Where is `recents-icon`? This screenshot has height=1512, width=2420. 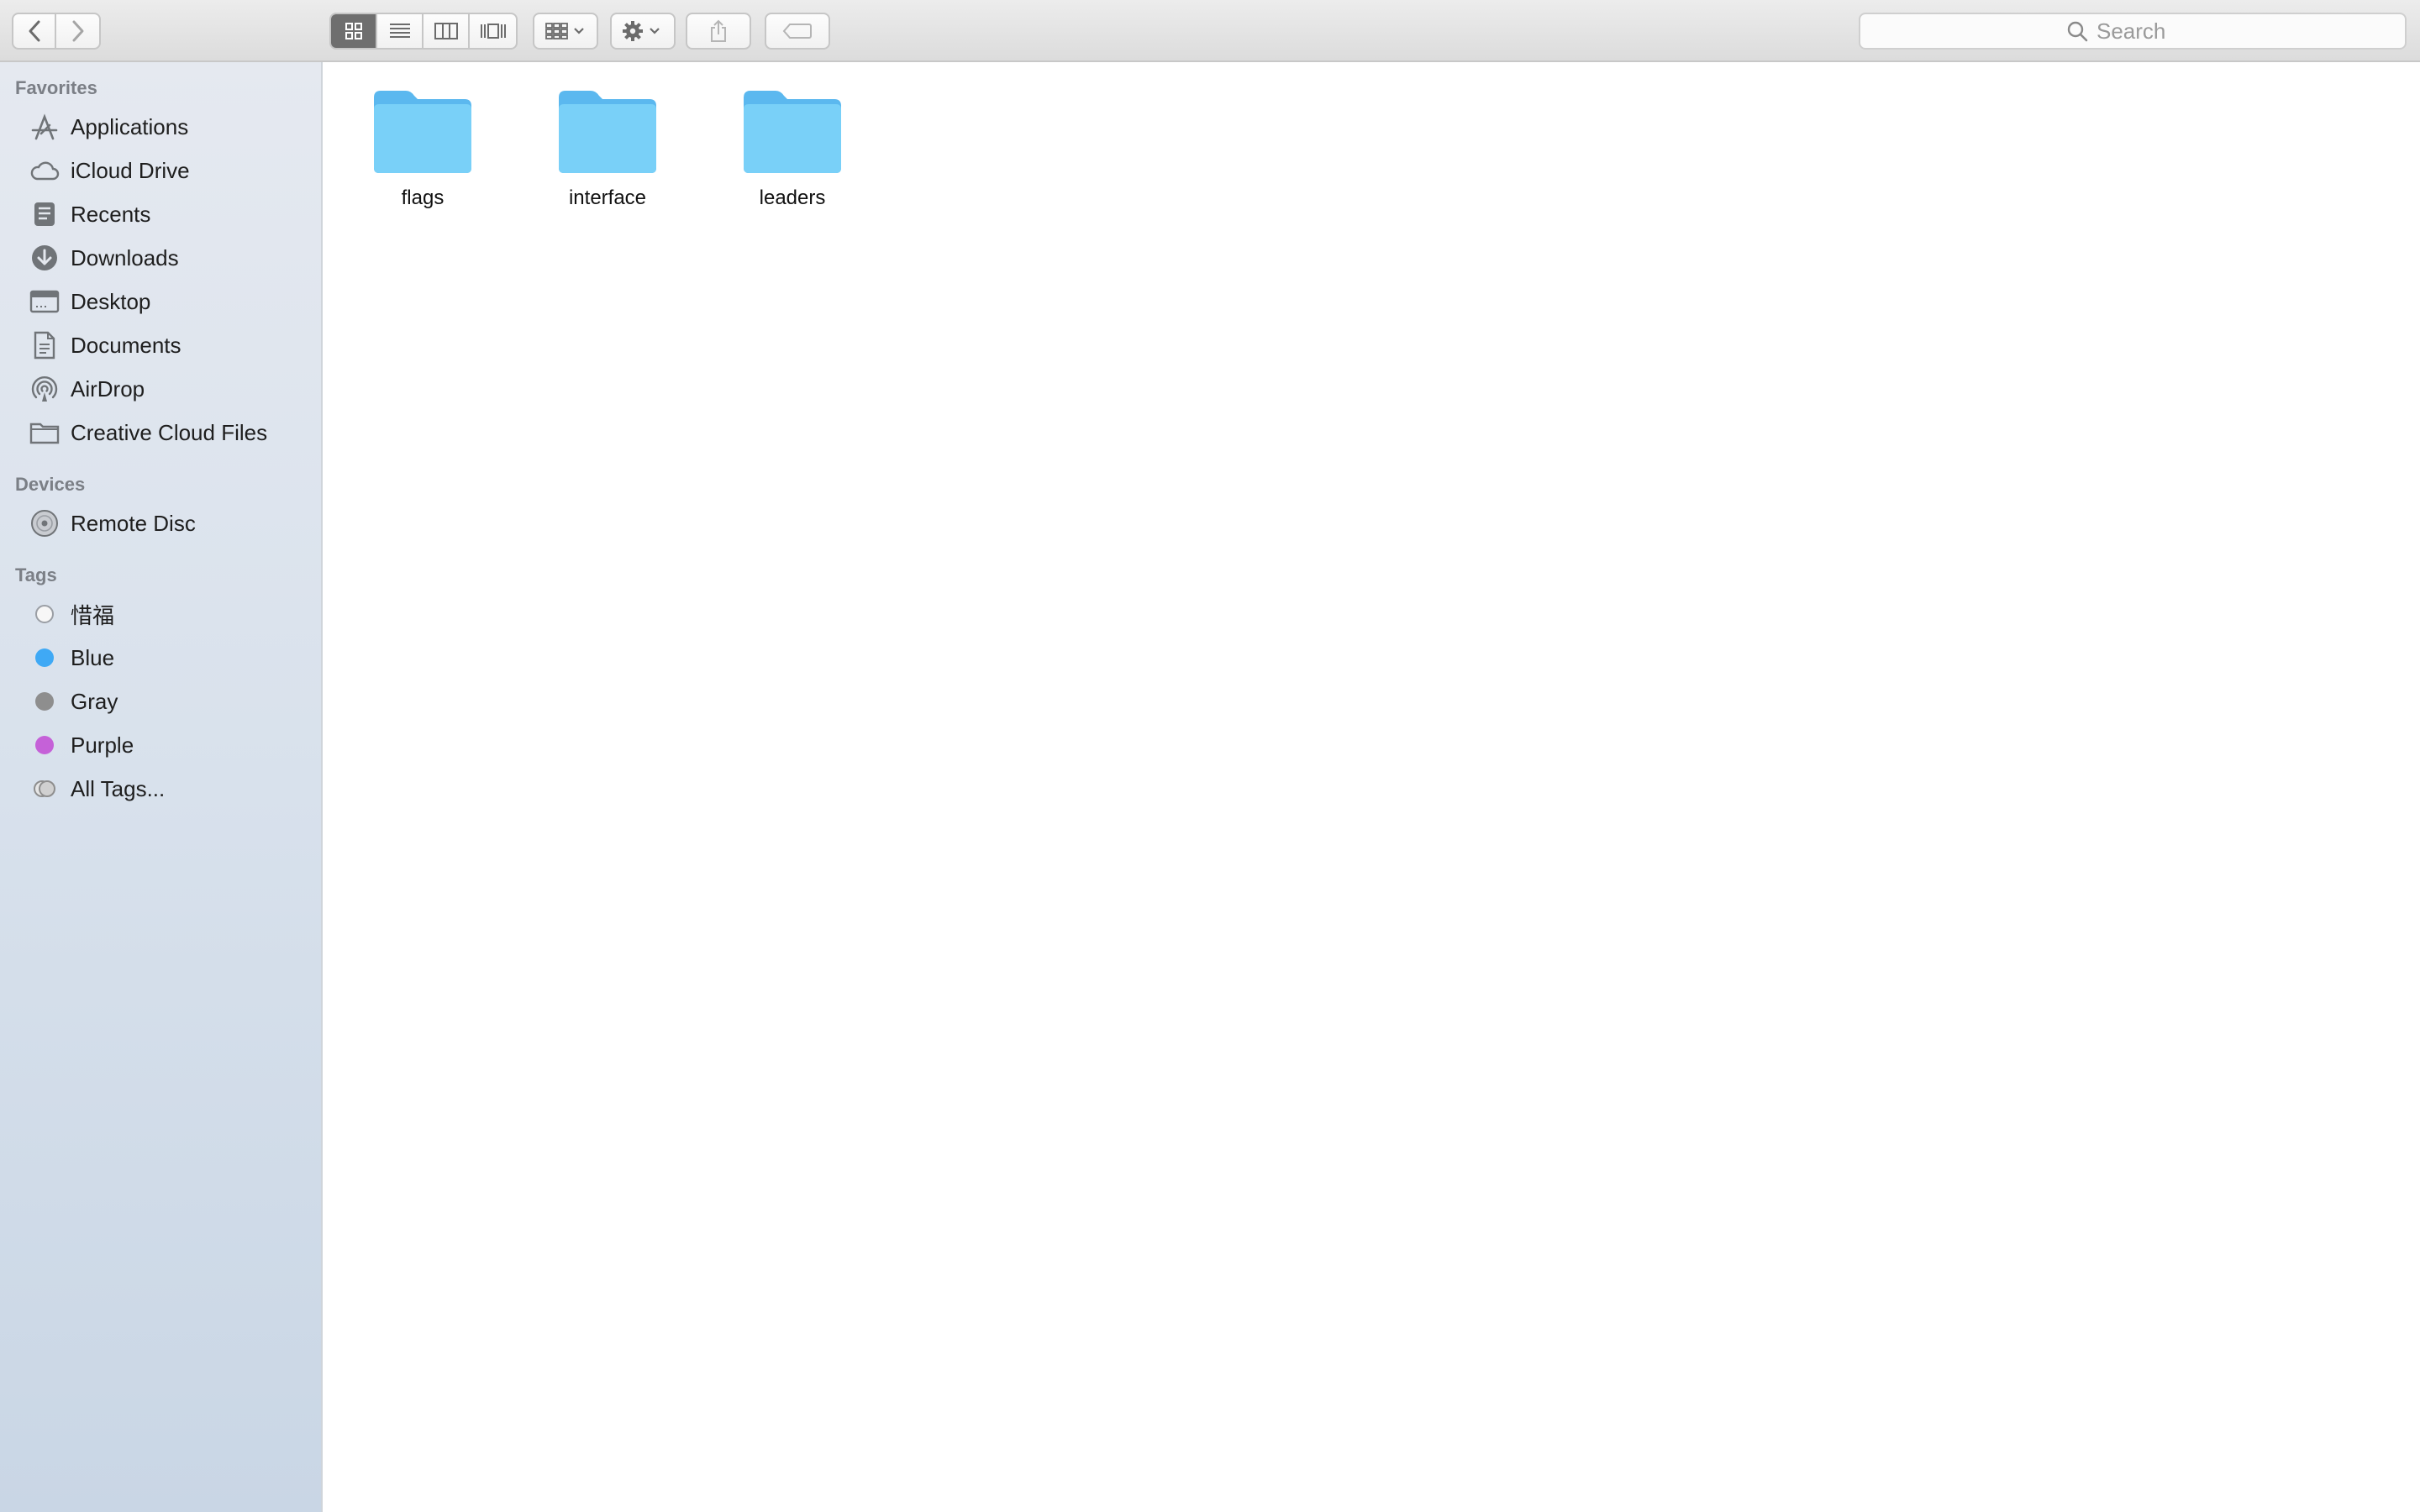
recents-icon is located at coordinates (44, 214).